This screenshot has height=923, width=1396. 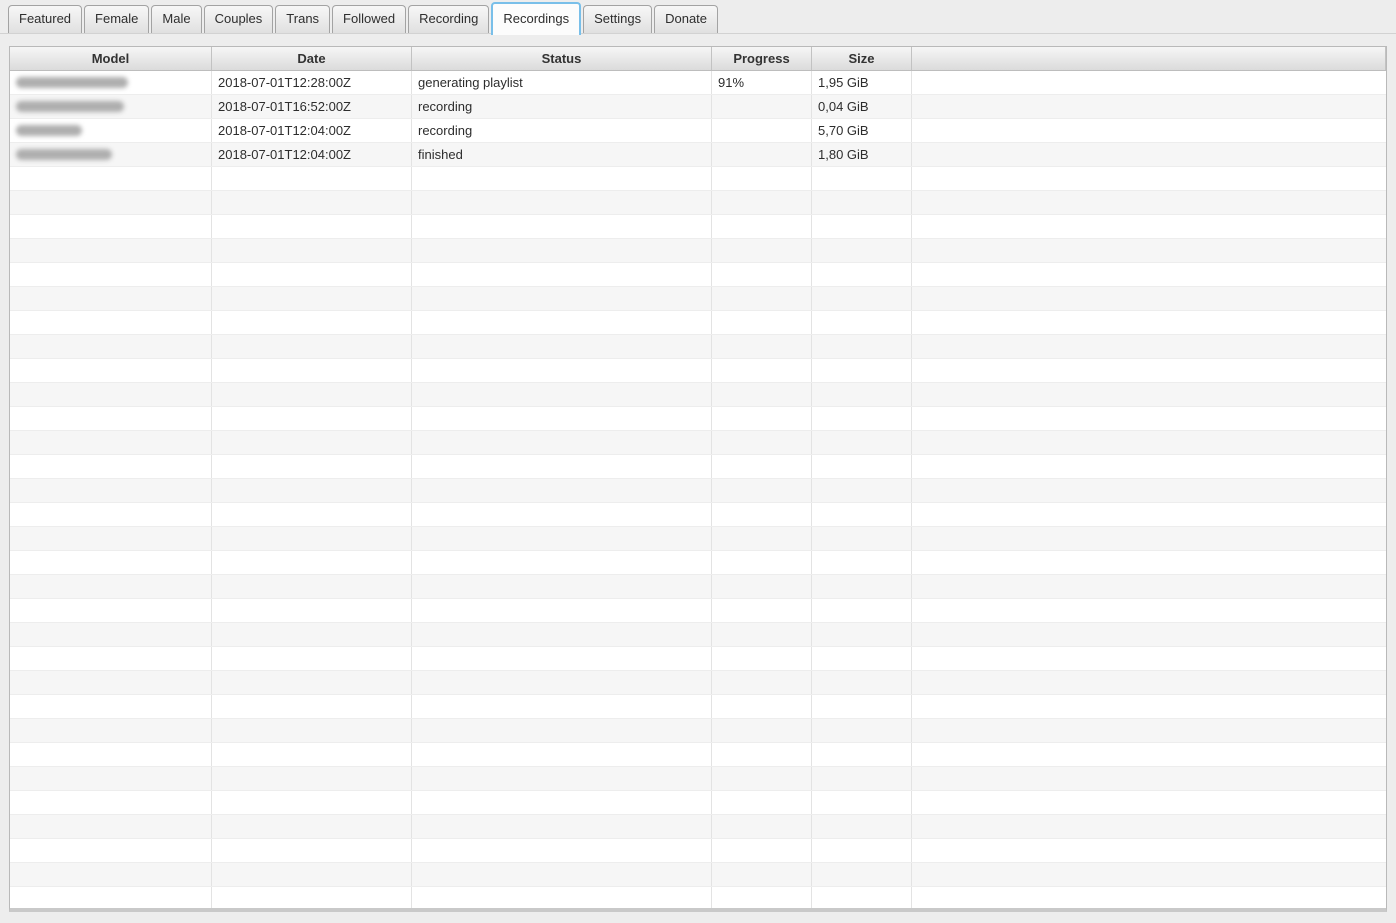 What do you see at coordinates (312, 154) in the screenshot?
I see `cell-date: 2018-07-01T12:04:00Z` at bounding box center [312, 154].